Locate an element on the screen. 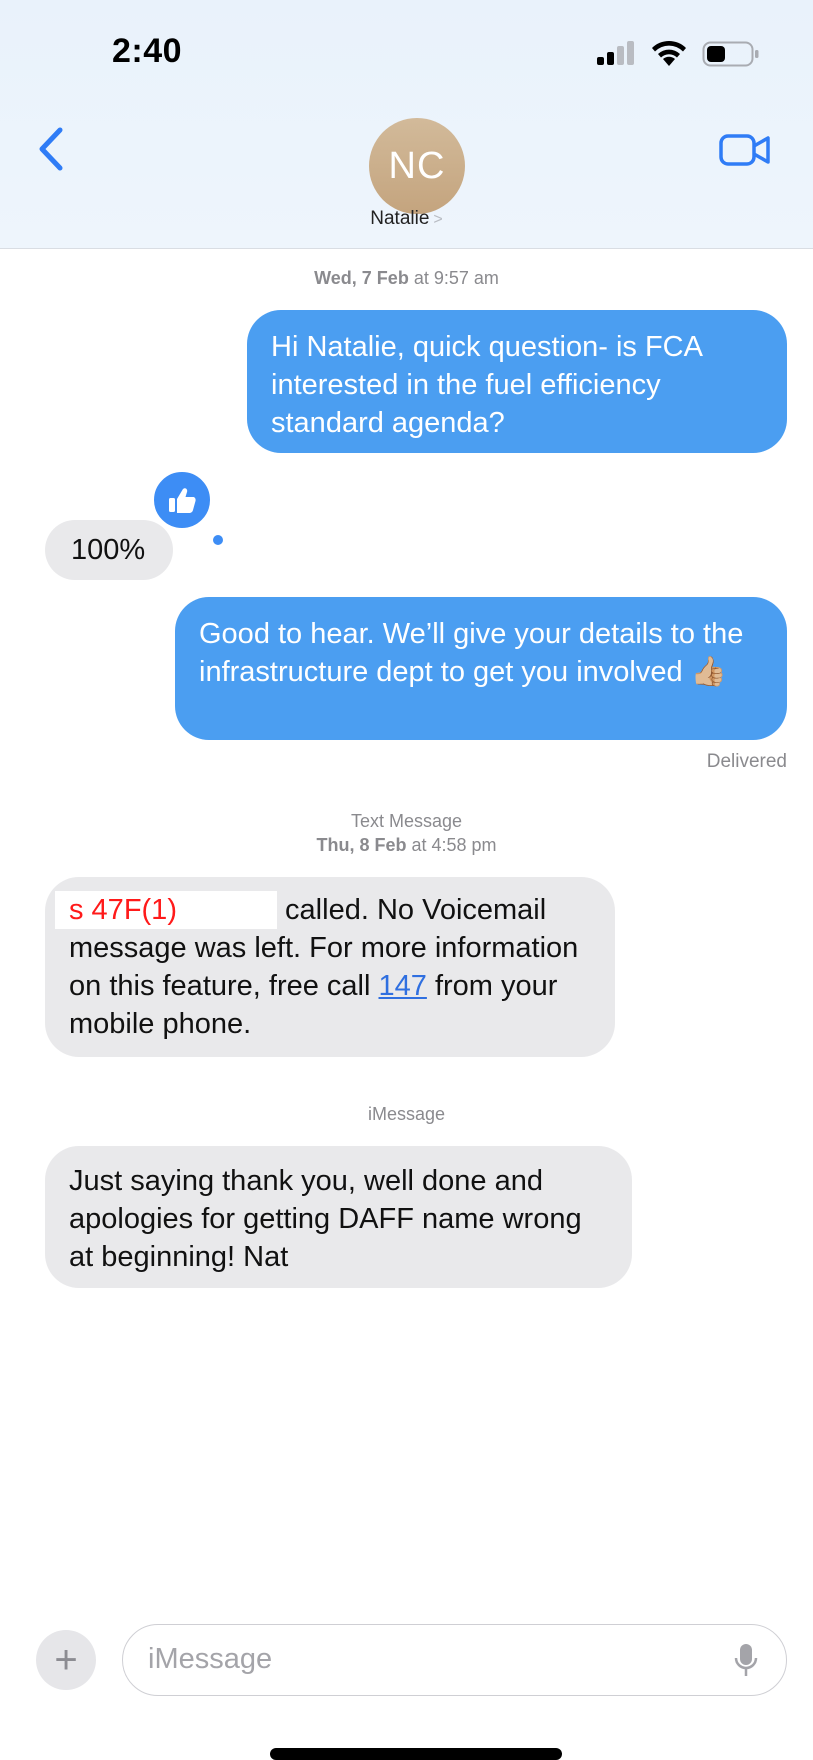 The height and width of the screenshot is (1760, 813). delivered-status: Delivered is located at coordinates (746, 761).